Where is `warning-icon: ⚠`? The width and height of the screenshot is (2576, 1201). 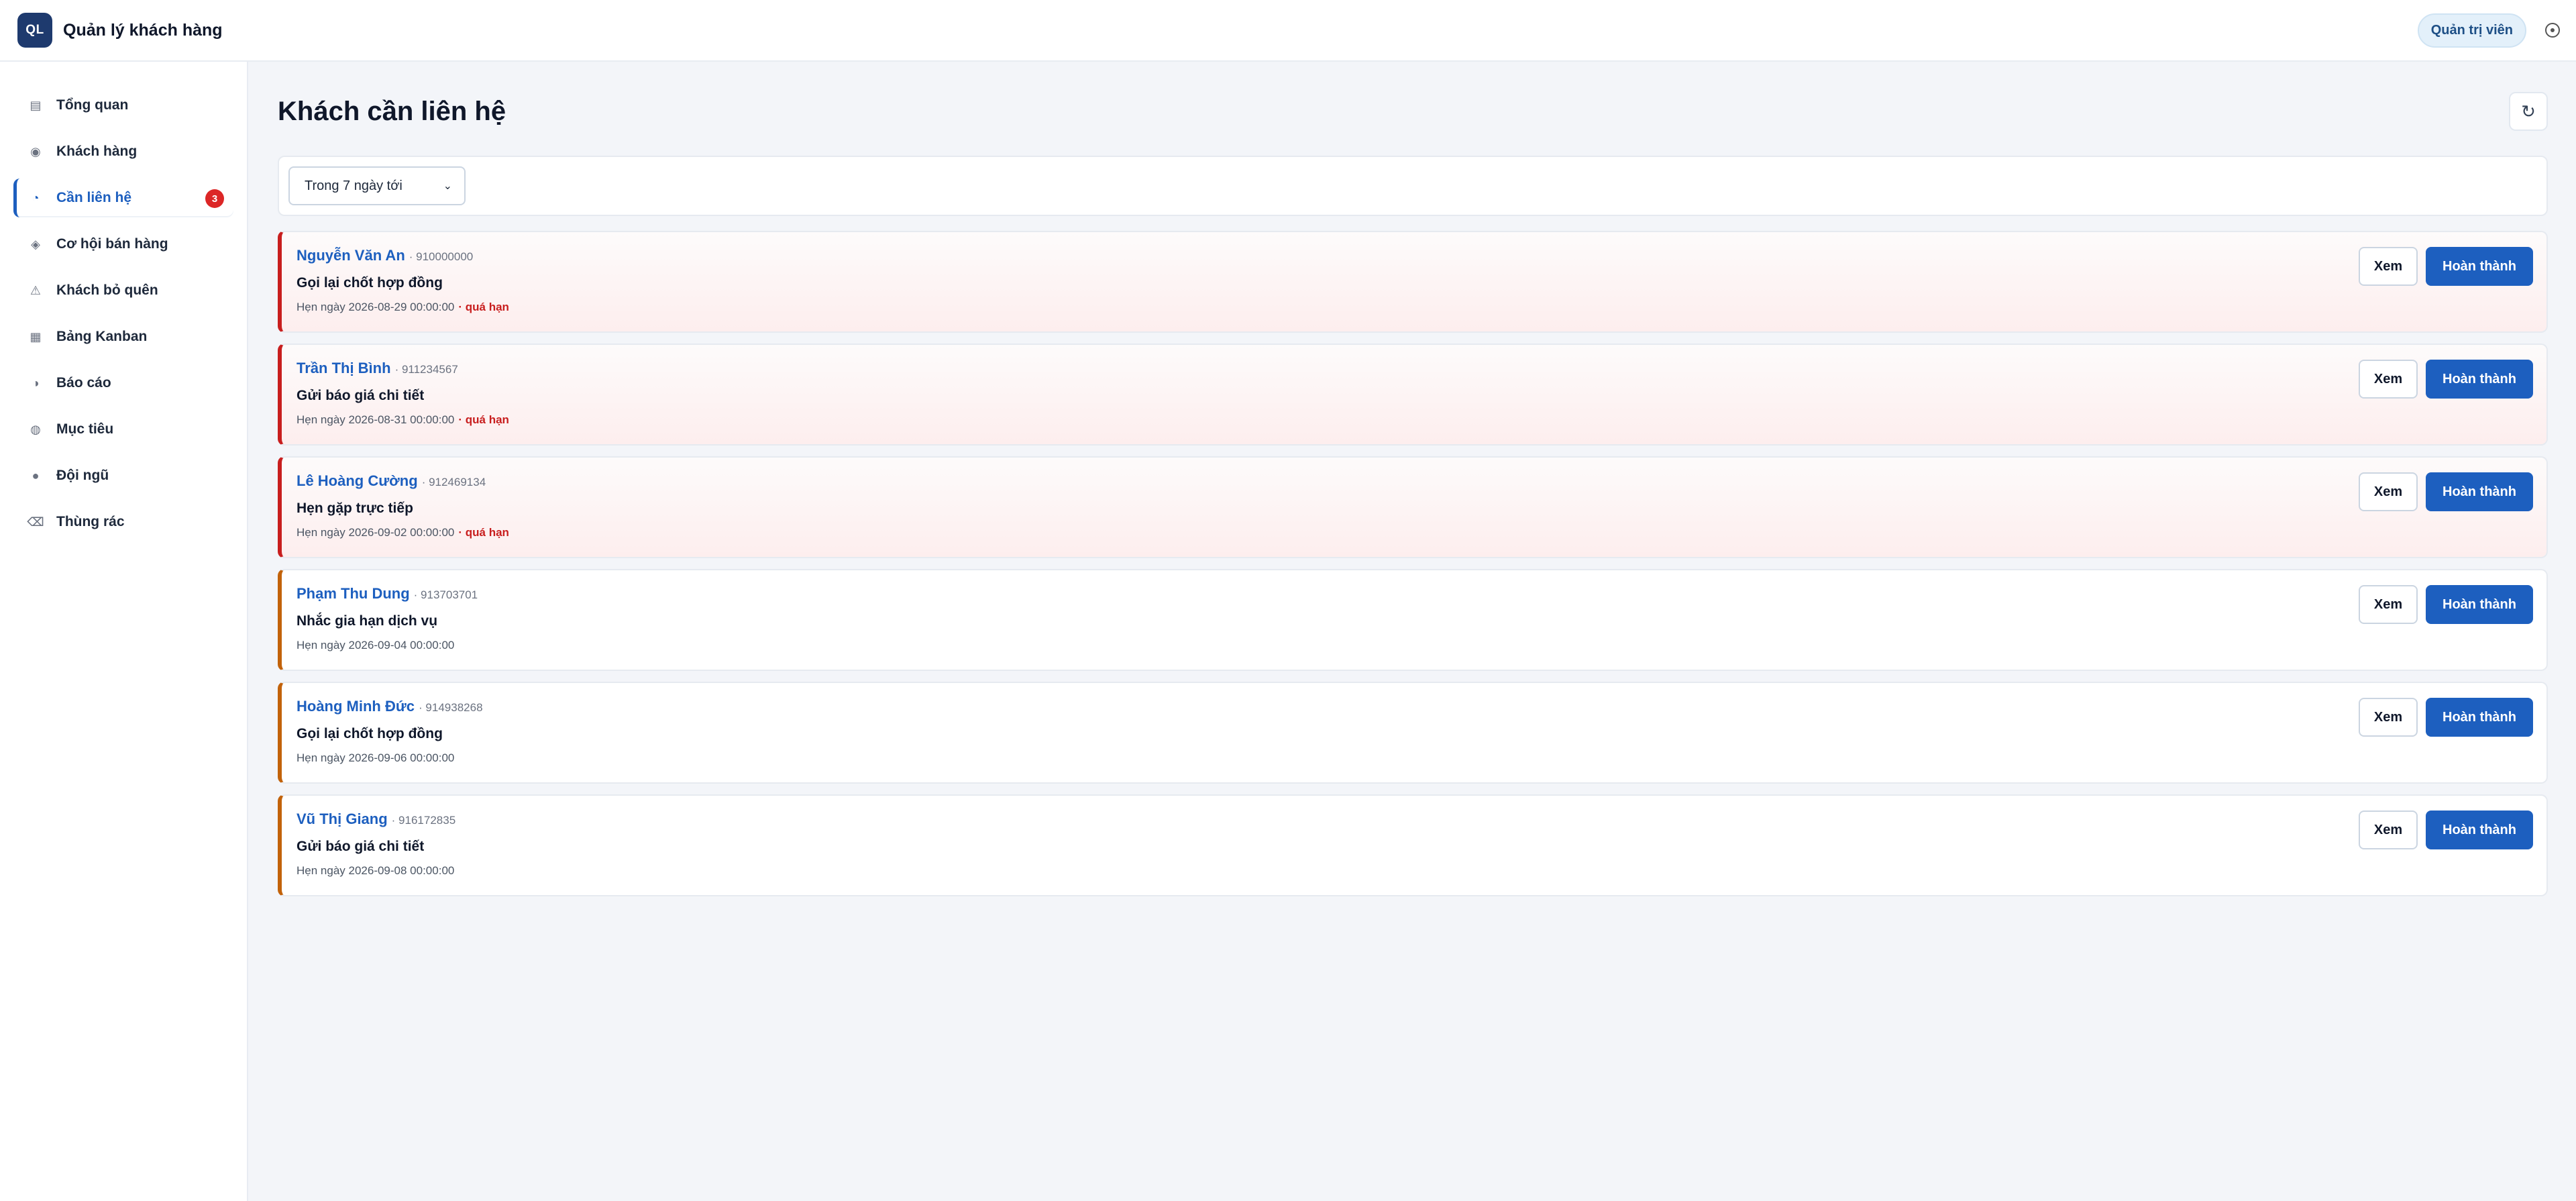 warning-icon: ⚠ is located at coordinates (36, 290).